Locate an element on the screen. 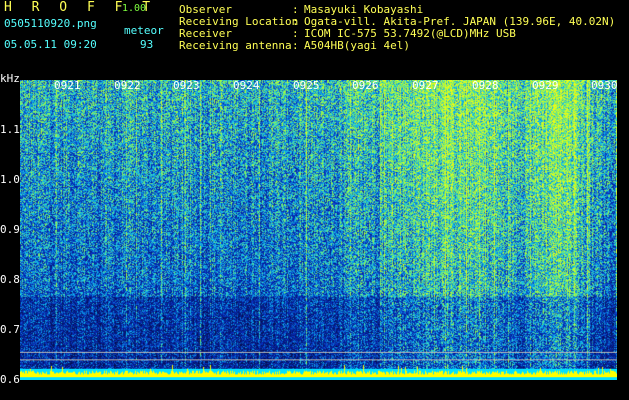 The width and height of the screenshot is (629, 400). app-version: 1.00 is located at coordinates (134, 8).